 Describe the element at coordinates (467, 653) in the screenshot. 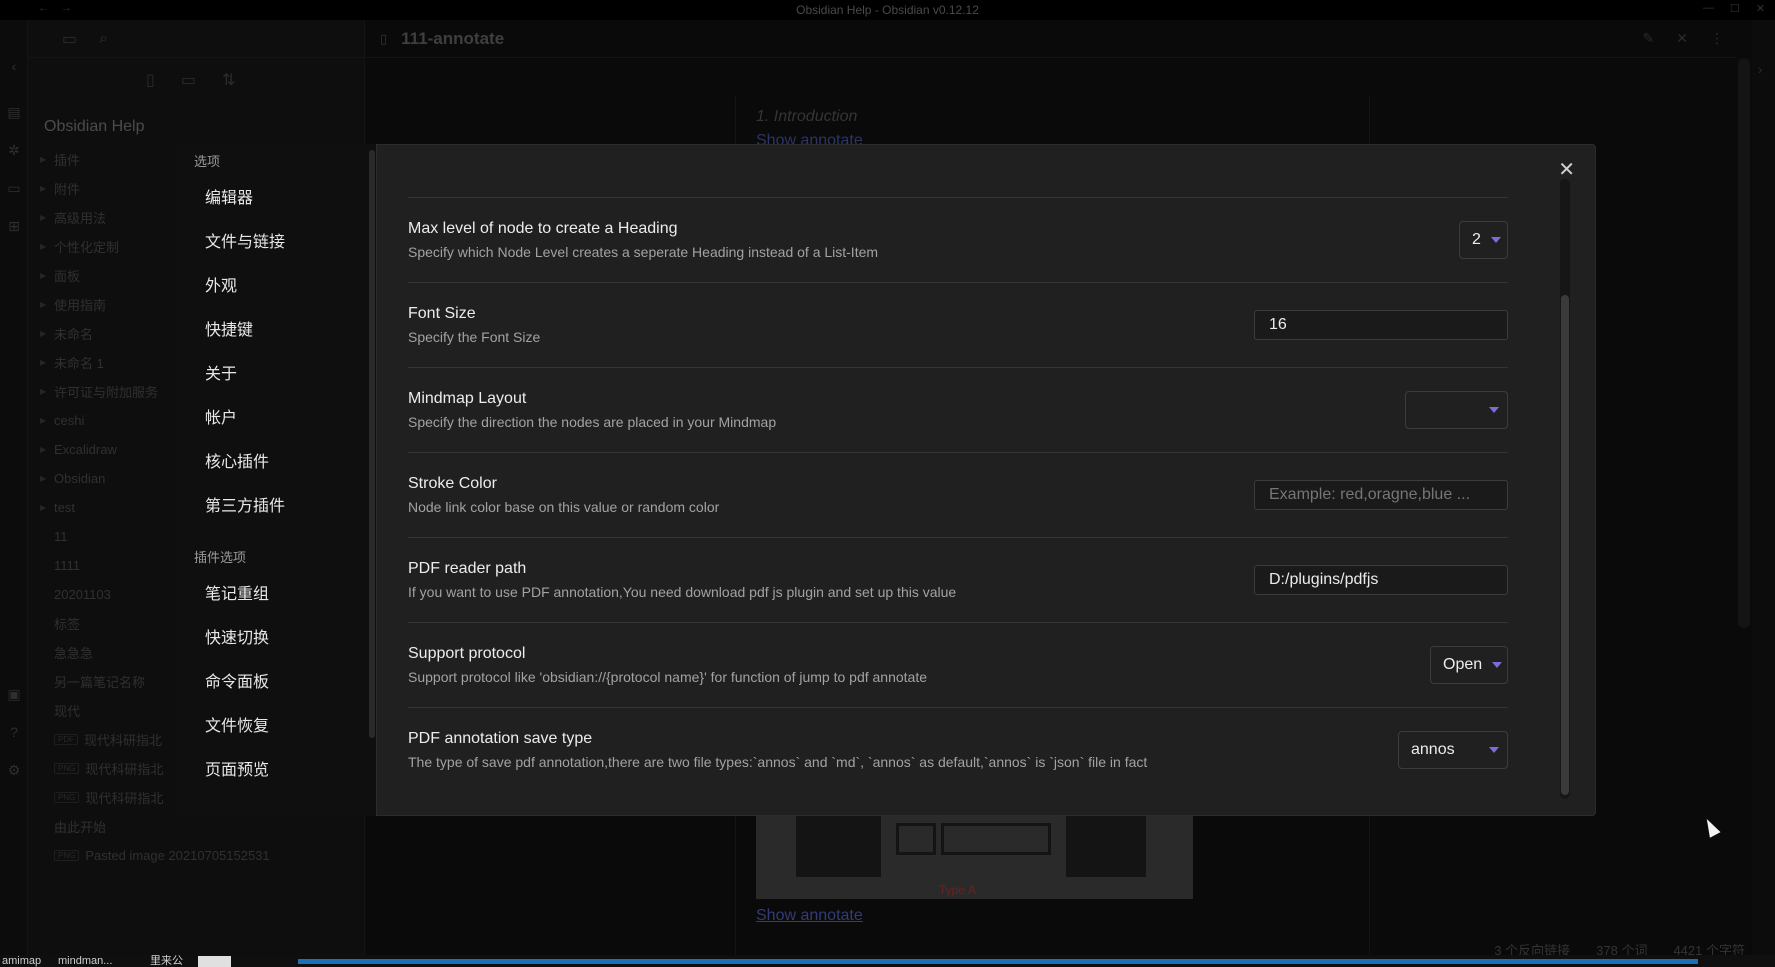

I see `setting-name: Support protocol` at that location.